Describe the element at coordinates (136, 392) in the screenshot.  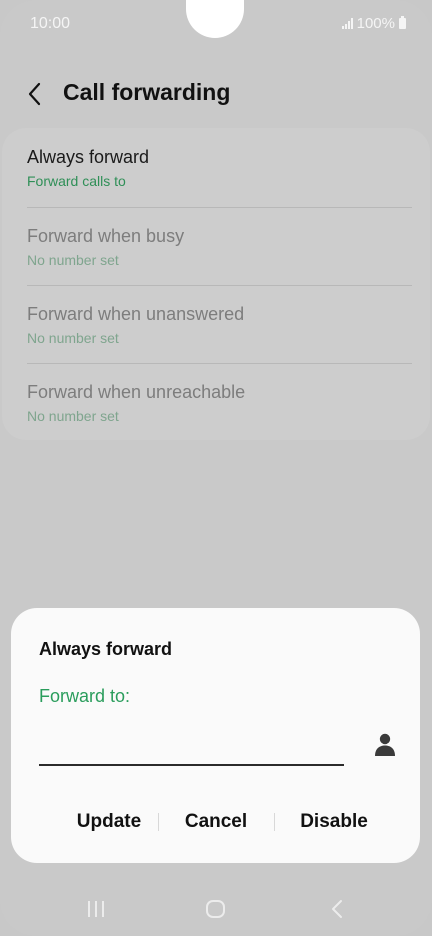
I see `item-title: Forward when unreachable` at that location.